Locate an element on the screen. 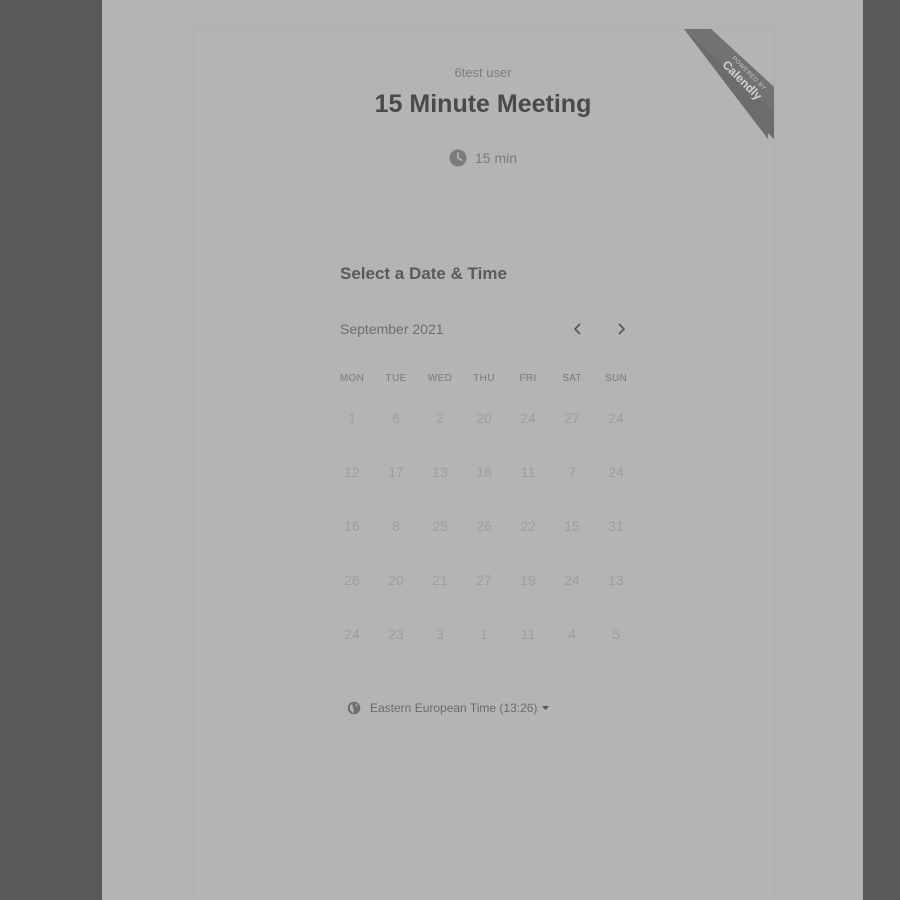 Image resolution: width=900 pixels, height=900 pixels. calendar-day: 17 is located at coordinates (396, 472).